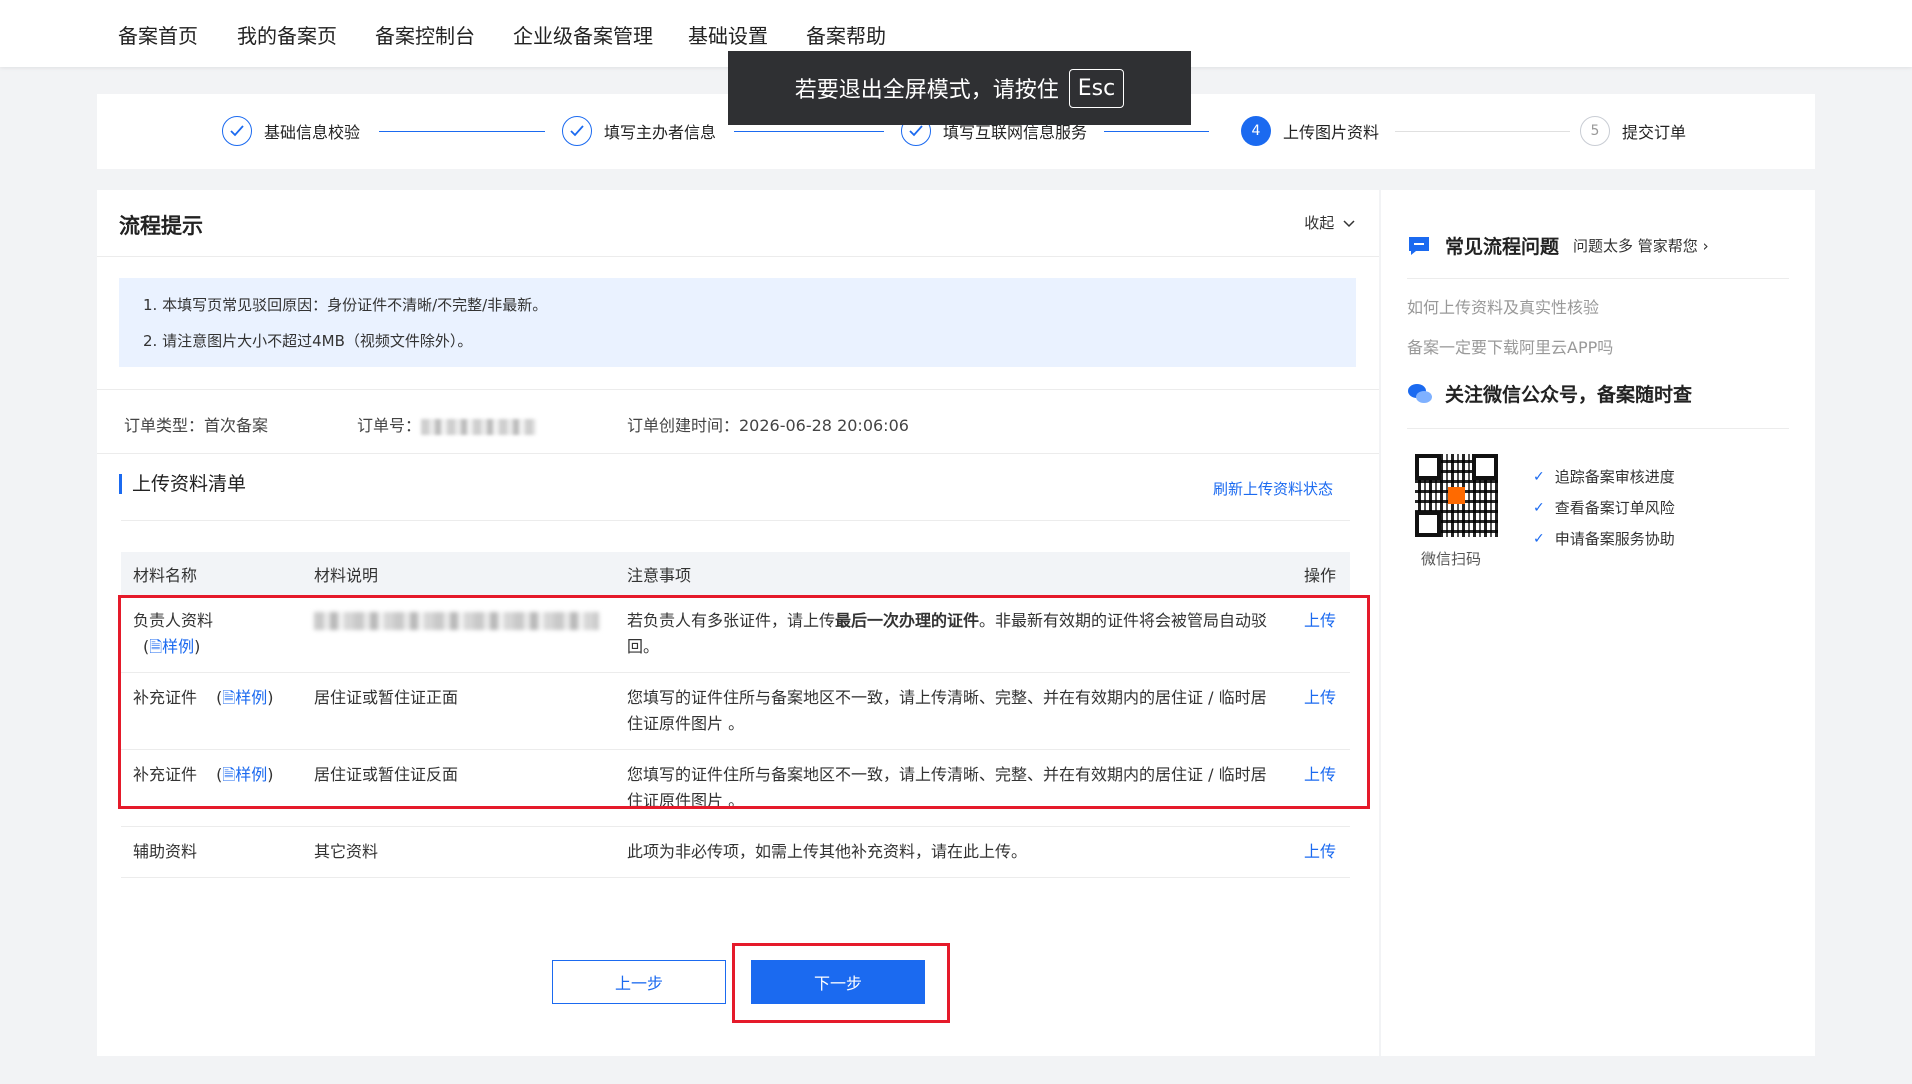  I want to click on note-bold-text: 最后一次办理的证件, so click(907, 620).